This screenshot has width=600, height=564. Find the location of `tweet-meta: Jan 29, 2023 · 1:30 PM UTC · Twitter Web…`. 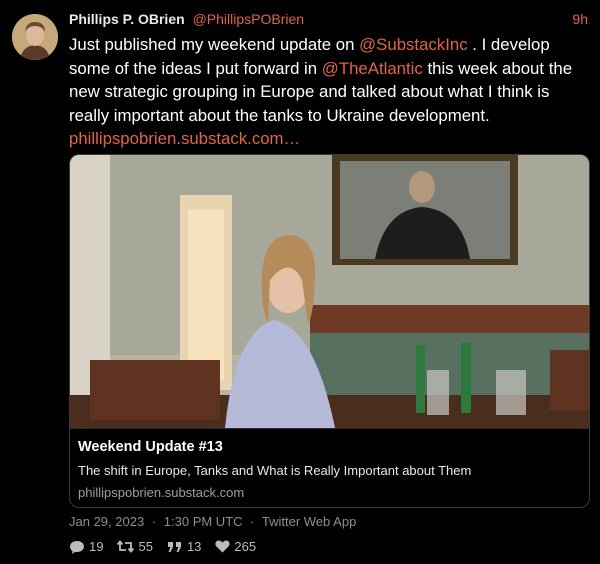

tweet-meta: Jan 29, 2023 · 1:30 PM UTC · Twitter Web… is located at coordinates (214, 521).